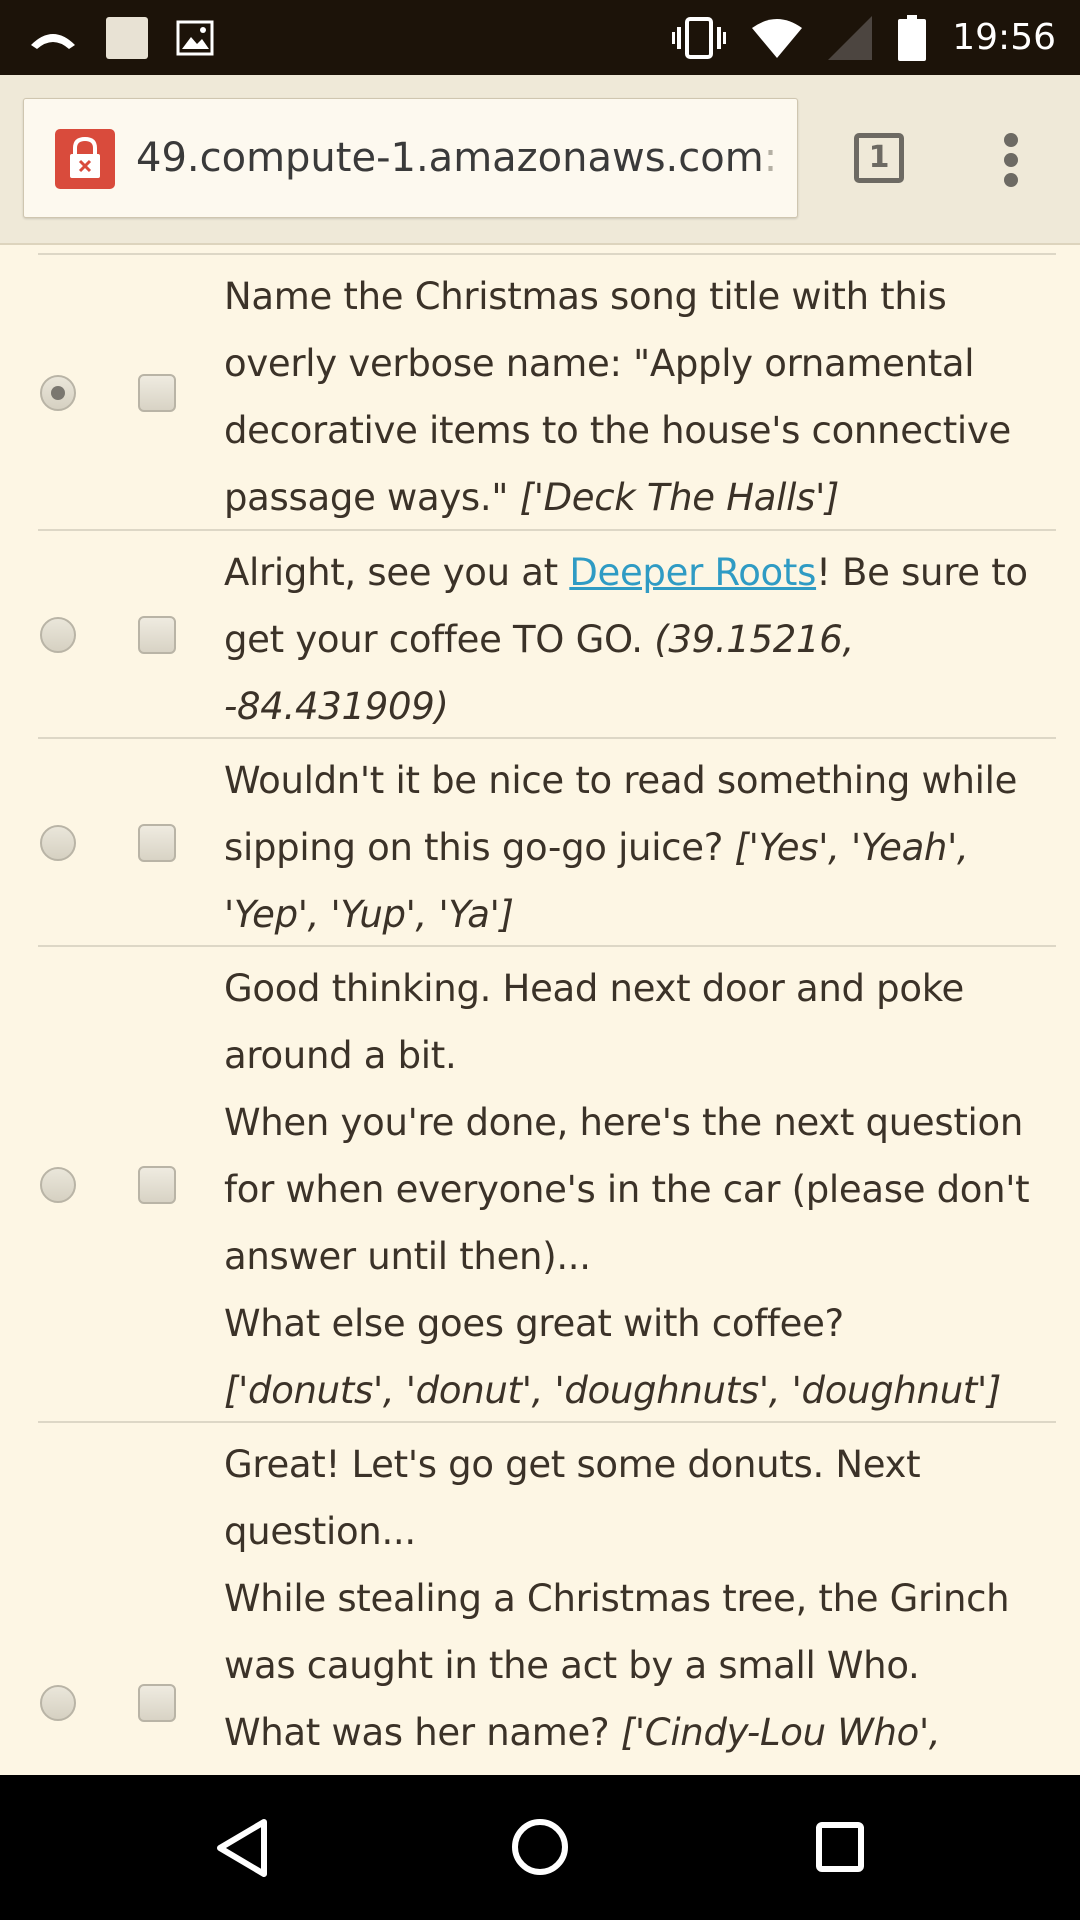 Image resolution: width=1080 pixels, height=1920 pixels. What do you see at coordinates (397, 572) in the screenshot?
I see `question-body-start: Alright, see you at` at bounding box center [397, 572].